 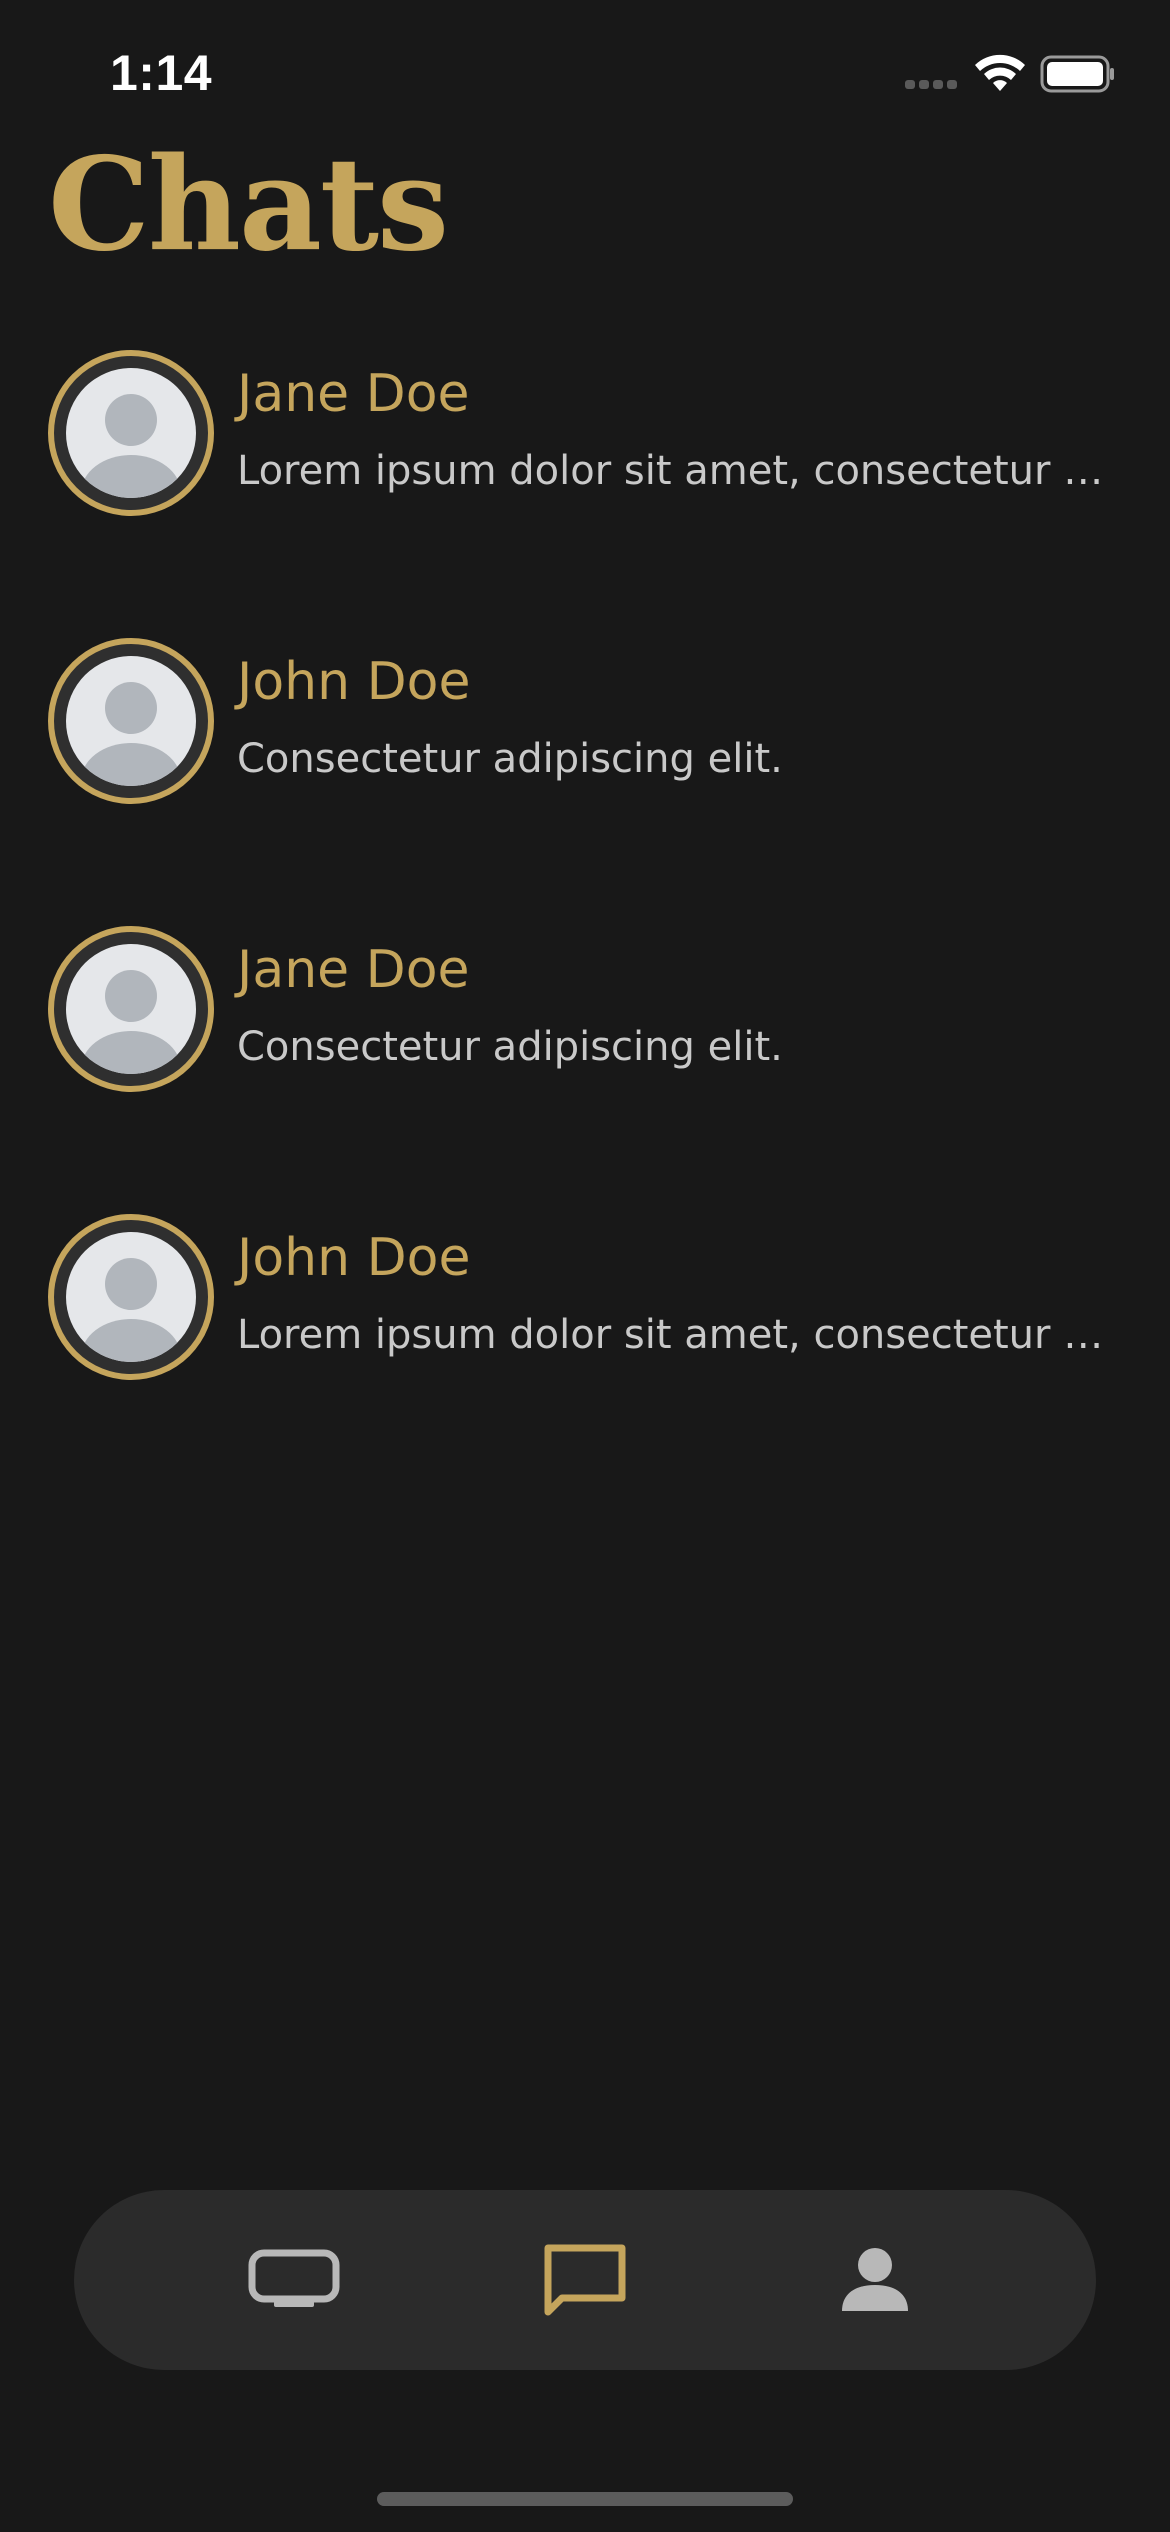 I want to click on chat-list-item: John Doe Consectetur adipiscing elit., so click(x=585, y=723).